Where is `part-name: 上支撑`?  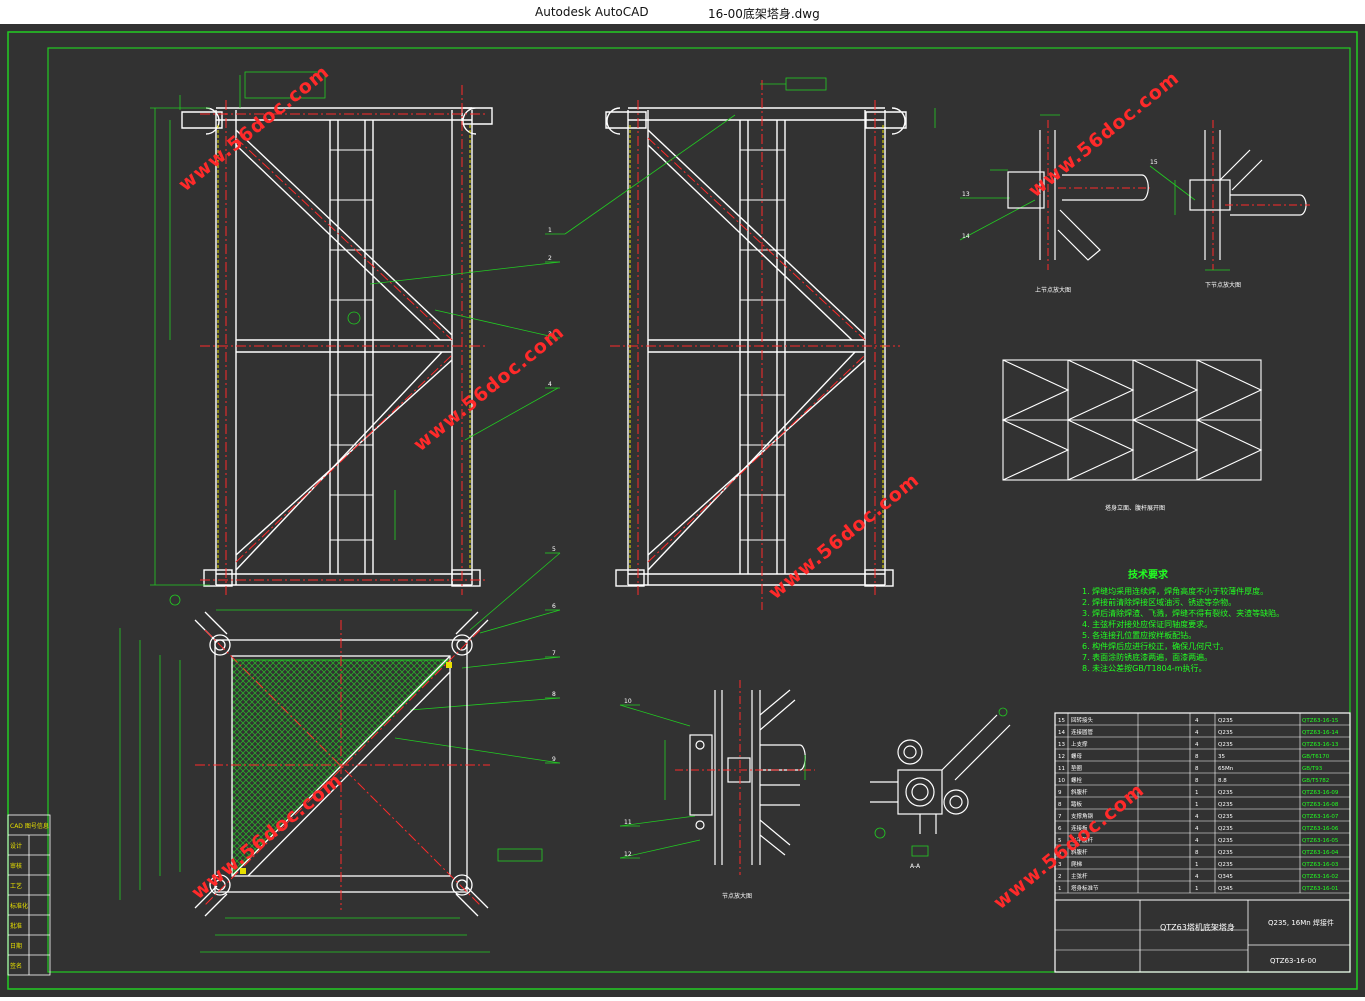
part-name: 上支撑 is located at coordinates (1079, 744).